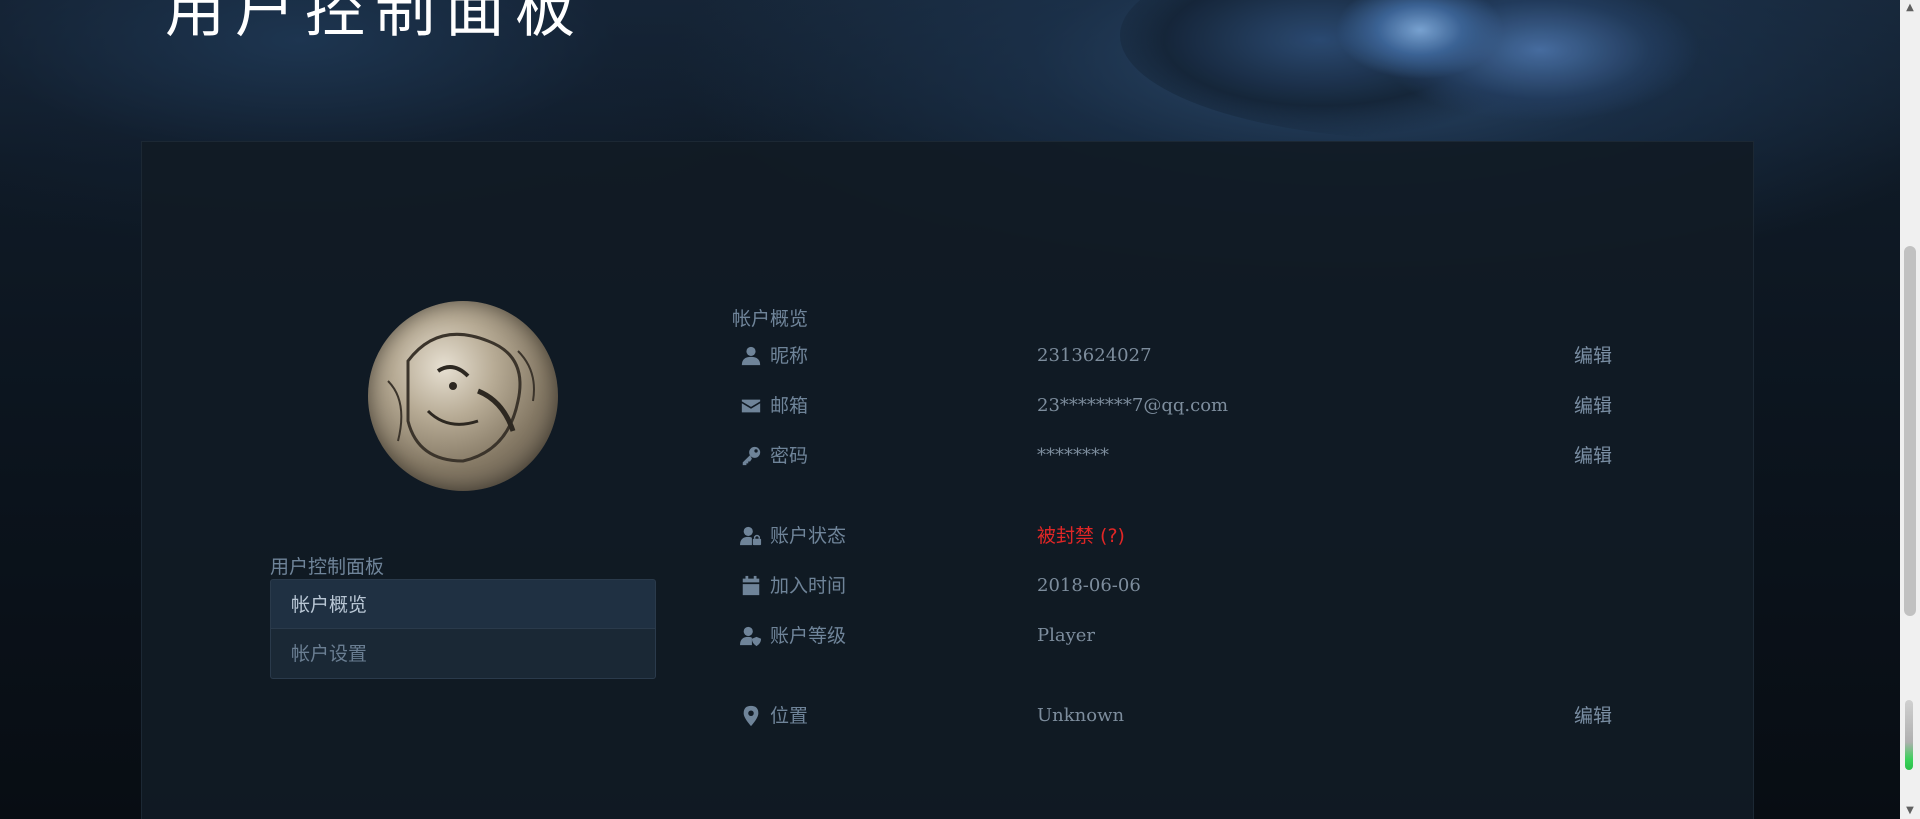 The height and width of the screenshot is (819, 1920). Describe the element at coordinates (789, 716) in the screenshot. I see `location-label: 位置` at that location.